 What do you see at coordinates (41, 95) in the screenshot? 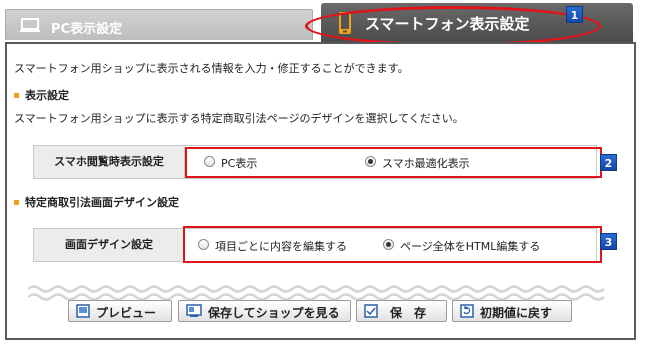
I see `display-section-title: 表示設定` at bounding box center [41, 95].